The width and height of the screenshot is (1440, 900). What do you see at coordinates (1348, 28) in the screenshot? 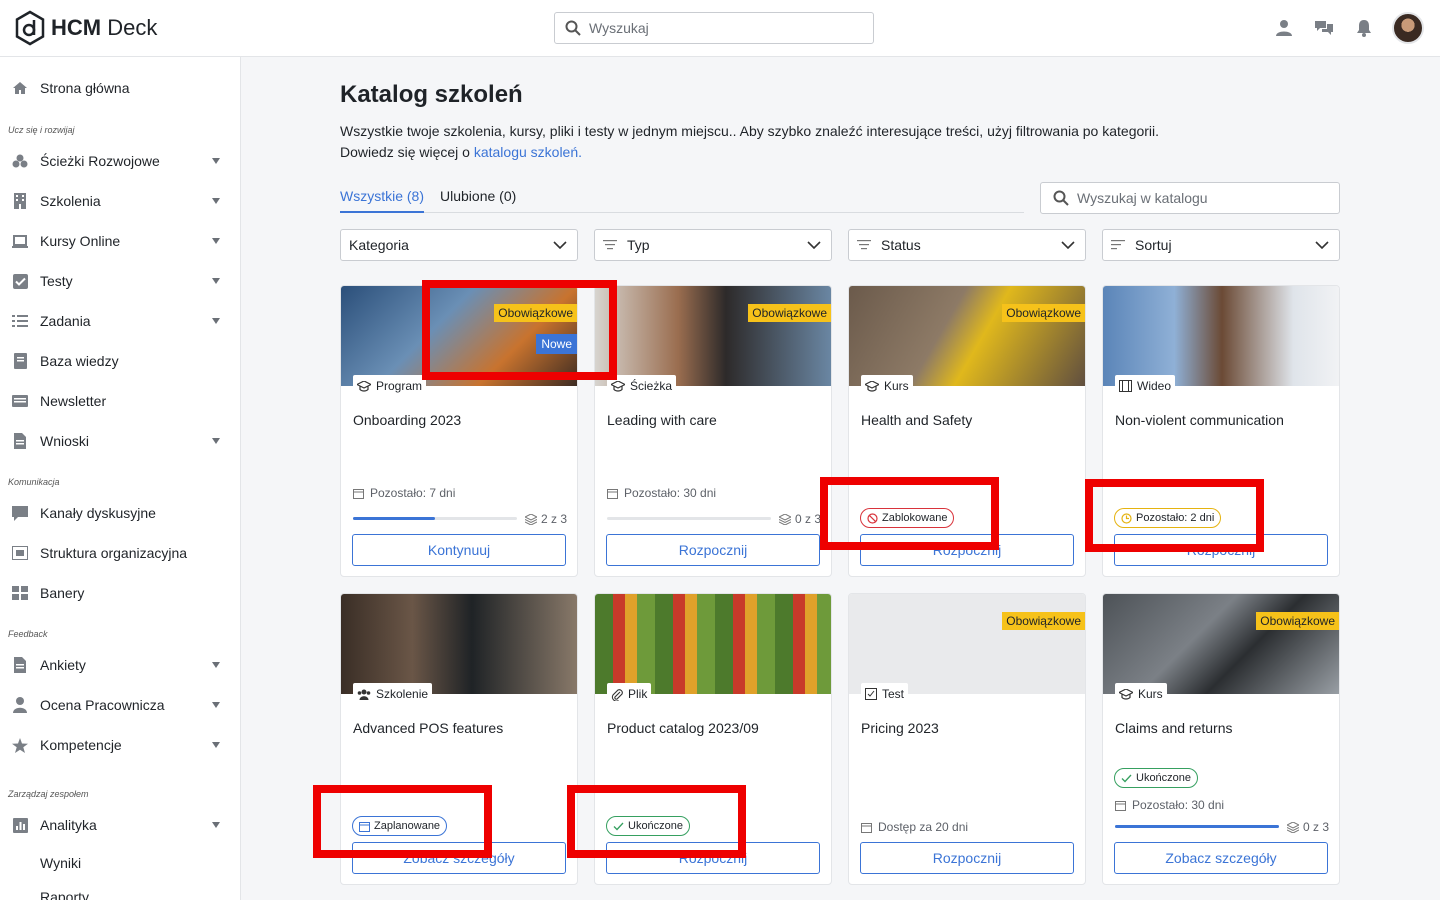
I see `top-icons` at bounding box center [1348, 28].